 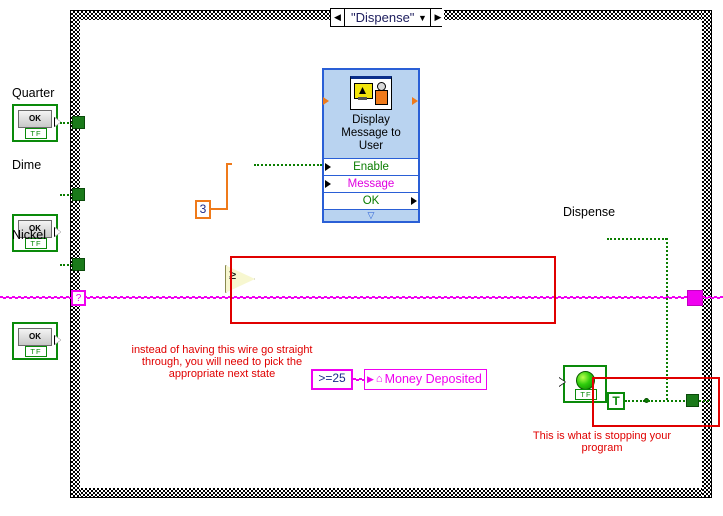 I want to click on enable-input-arrow-icon, so click(x=328, y=167).